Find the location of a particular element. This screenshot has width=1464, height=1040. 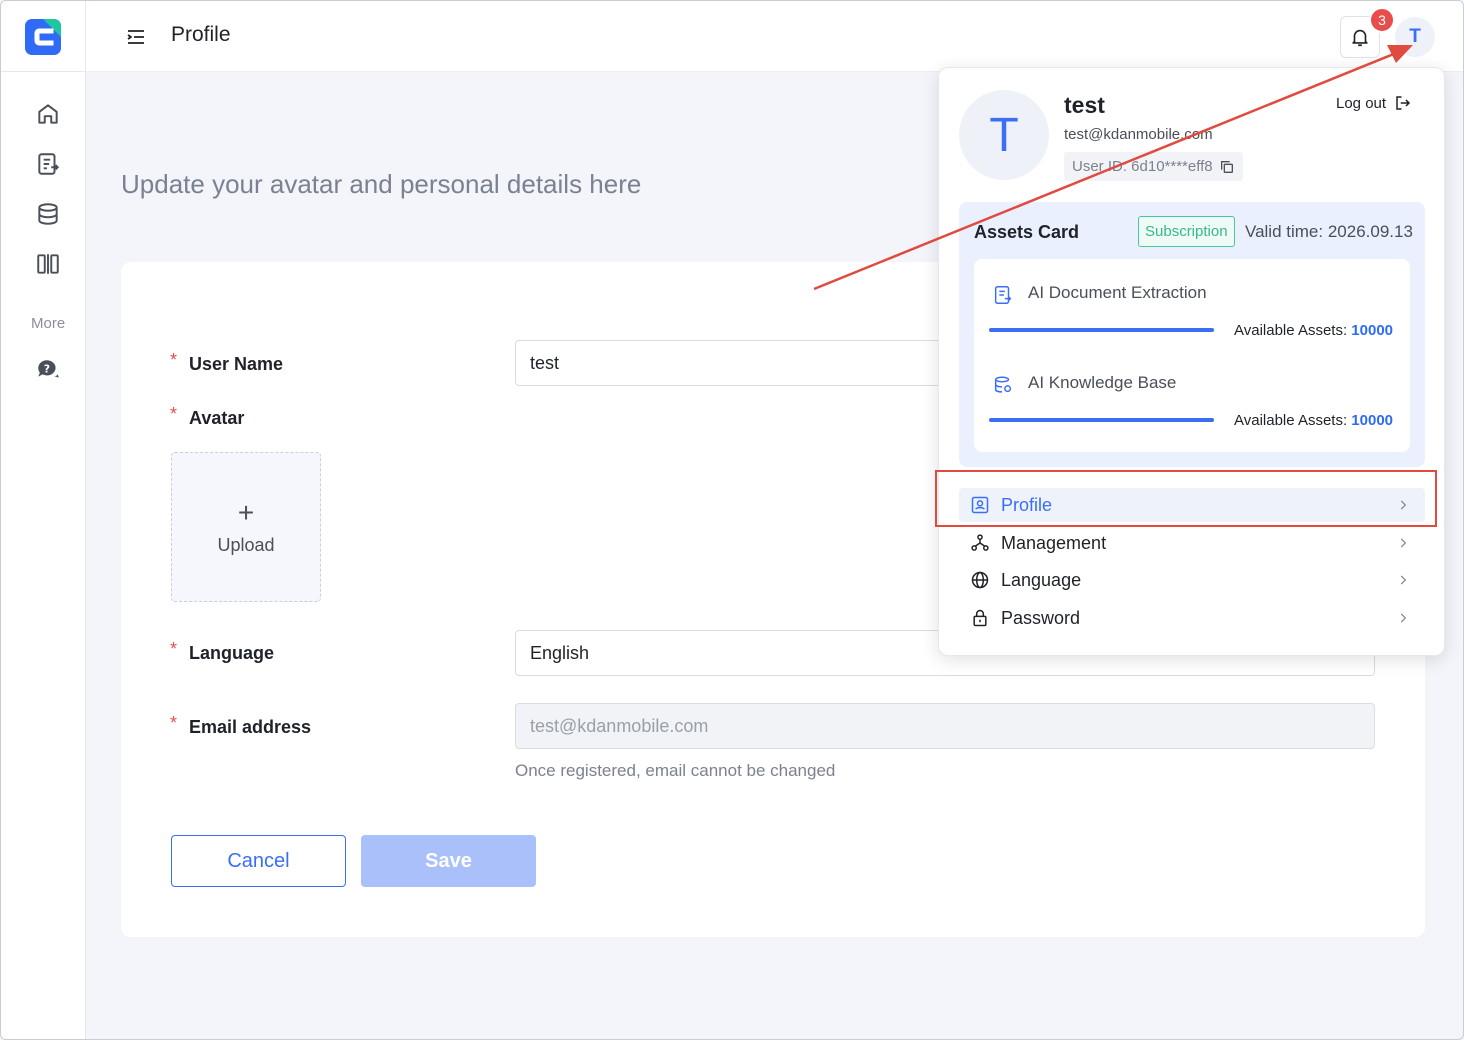

help-chat-icon: ? is located at coordinates (48, 369).